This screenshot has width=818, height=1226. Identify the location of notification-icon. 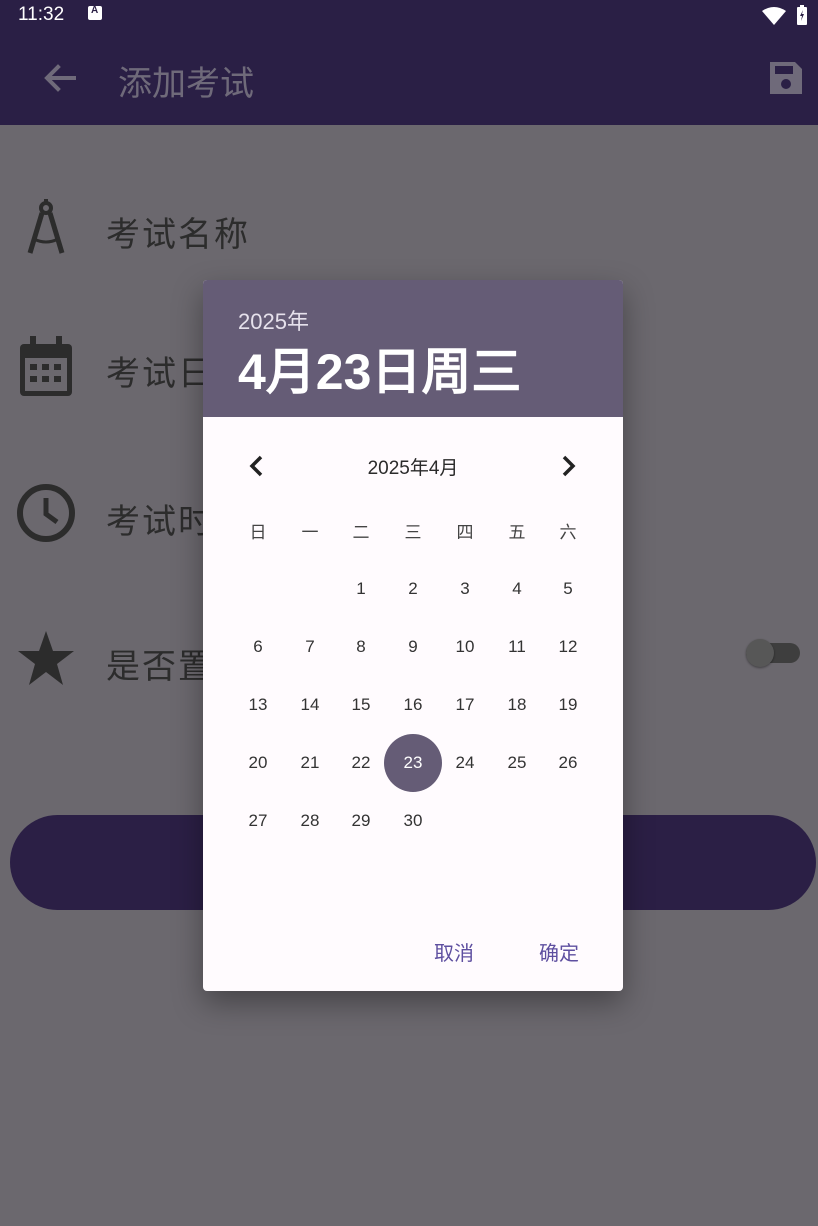
(95, 12).